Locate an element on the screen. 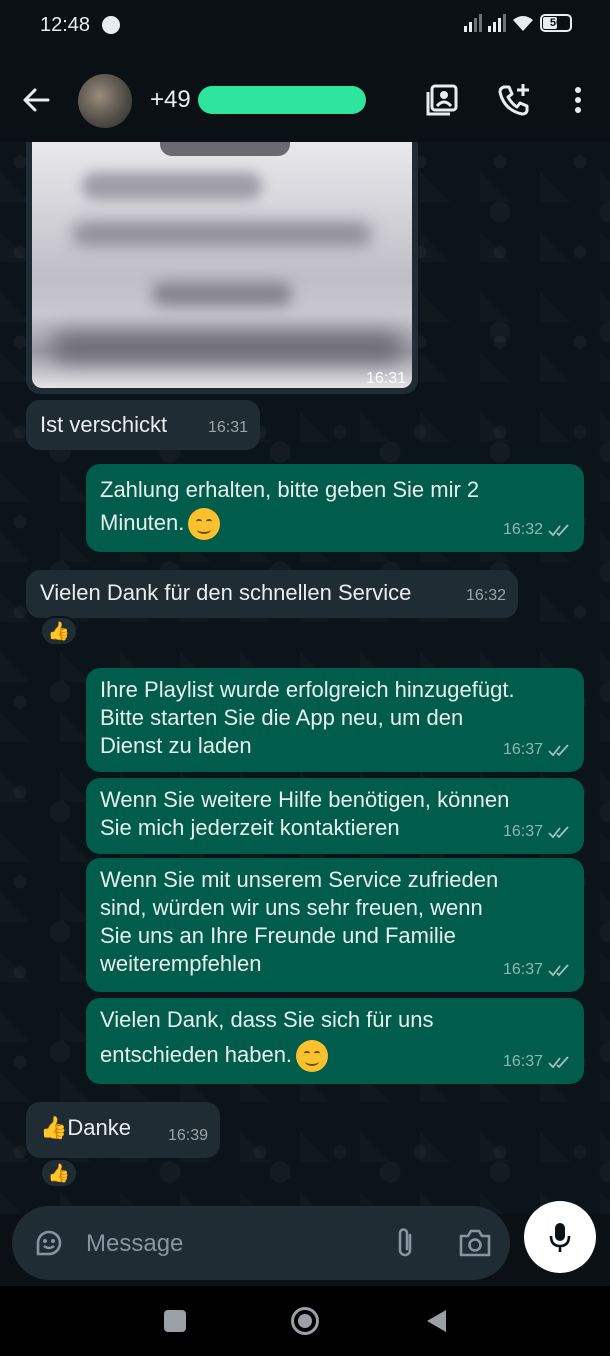 The width and height of the screenshot is (610, 1356). microphone-icon is located at coordinates (560, 1237).